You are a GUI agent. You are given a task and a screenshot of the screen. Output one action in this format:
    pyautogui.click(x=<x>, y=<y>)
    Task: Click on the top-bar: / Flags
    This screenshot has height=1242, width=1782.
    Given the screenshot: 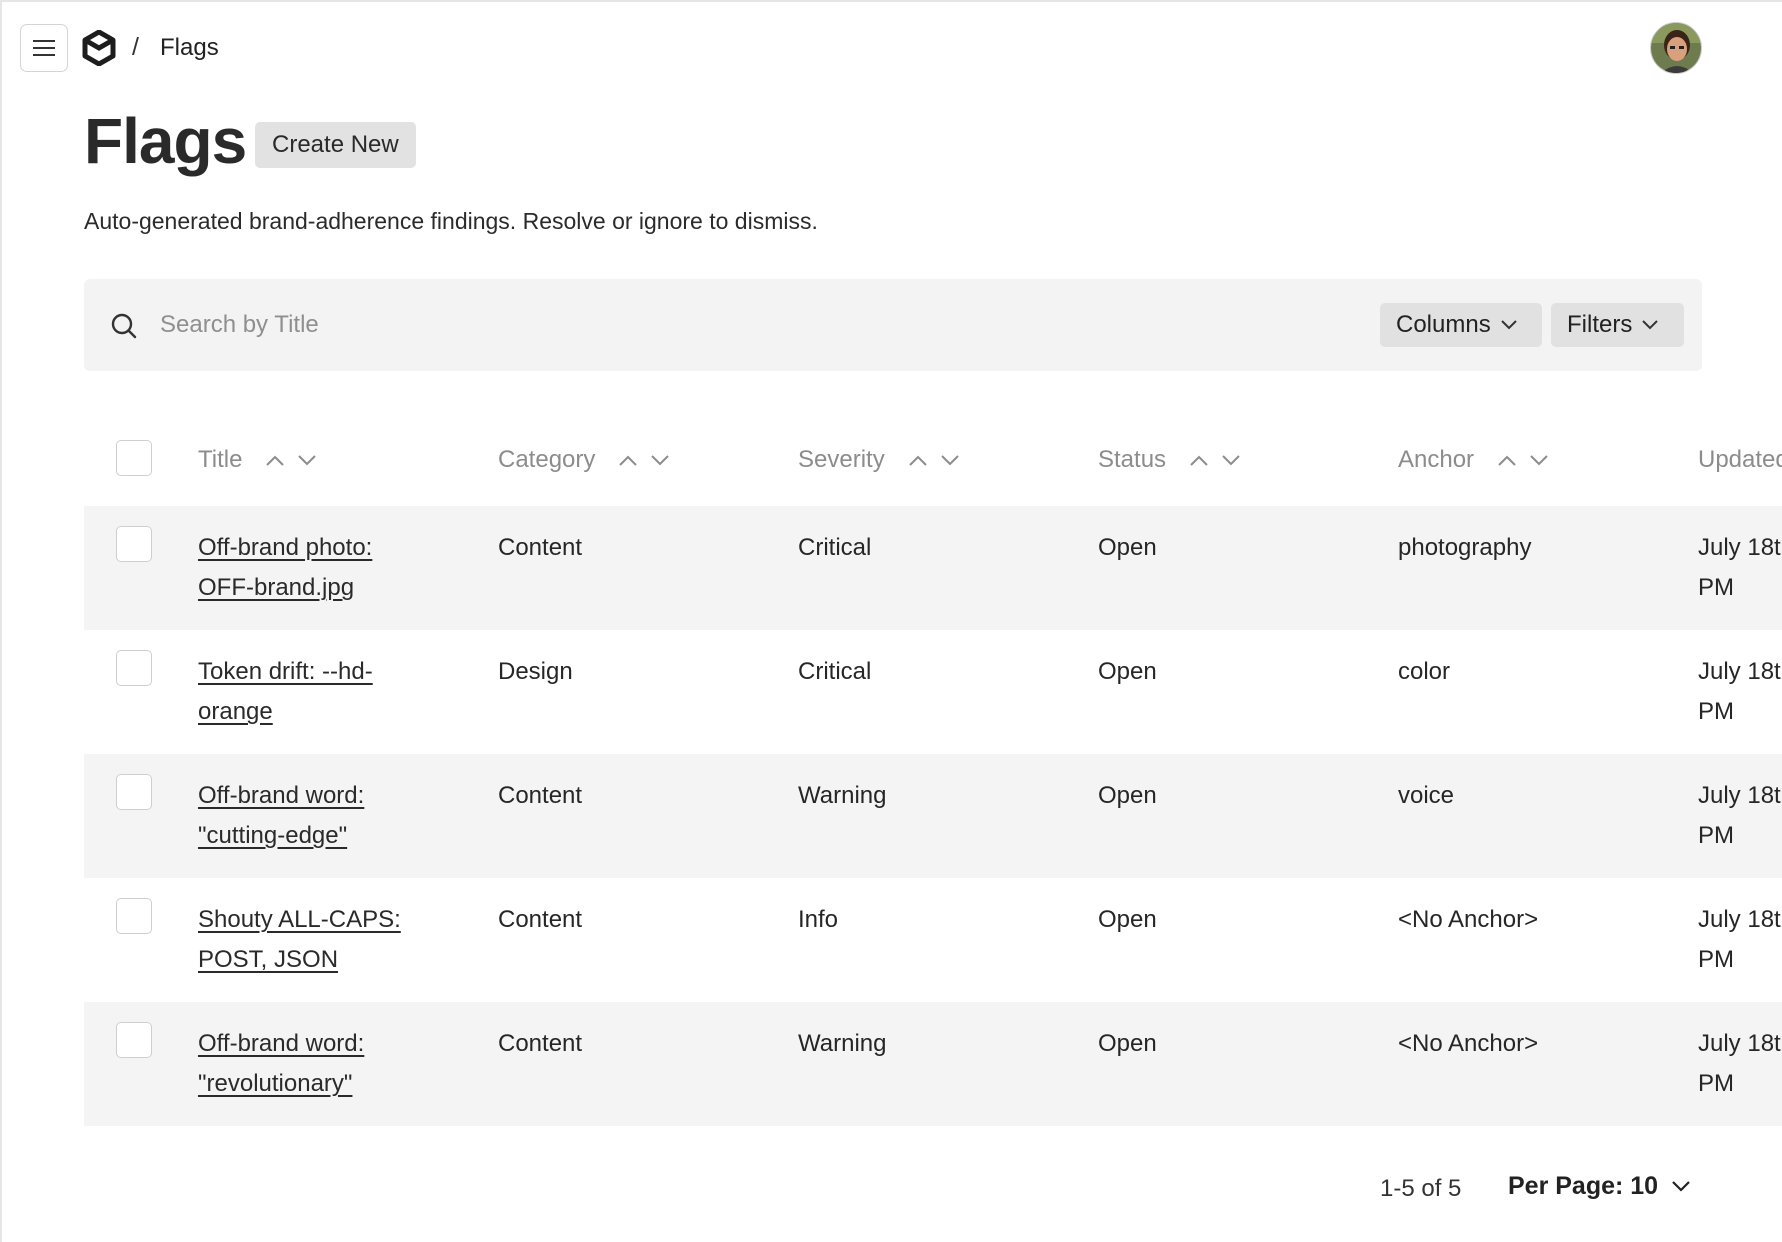 What is the action you would take?
    pyautogui.click(x=892, y=48)
    